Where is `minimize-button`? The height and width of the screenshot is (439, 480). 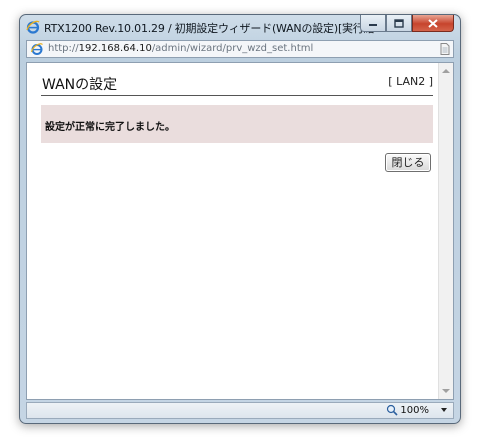 minimize-button is located at coordinates (373, 23).